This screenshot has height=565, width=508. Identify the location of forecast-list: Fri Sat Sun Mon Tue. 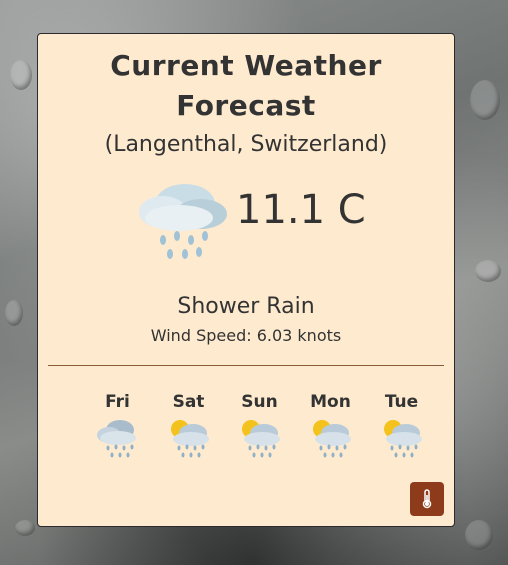
(259, 426).